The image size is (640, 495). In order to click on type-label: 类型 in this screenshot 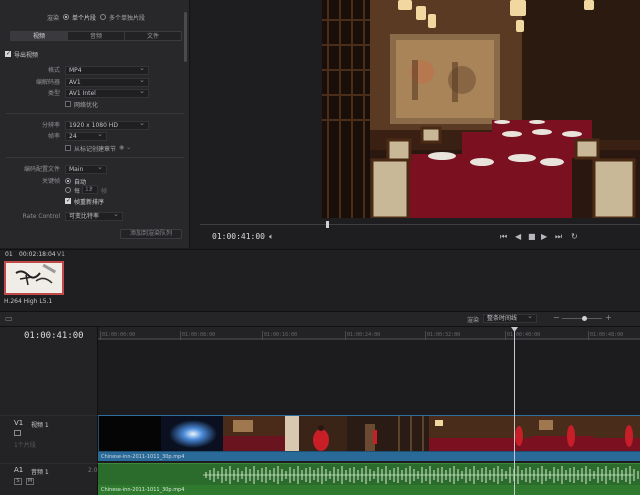, I will do `click(53, 93)`.